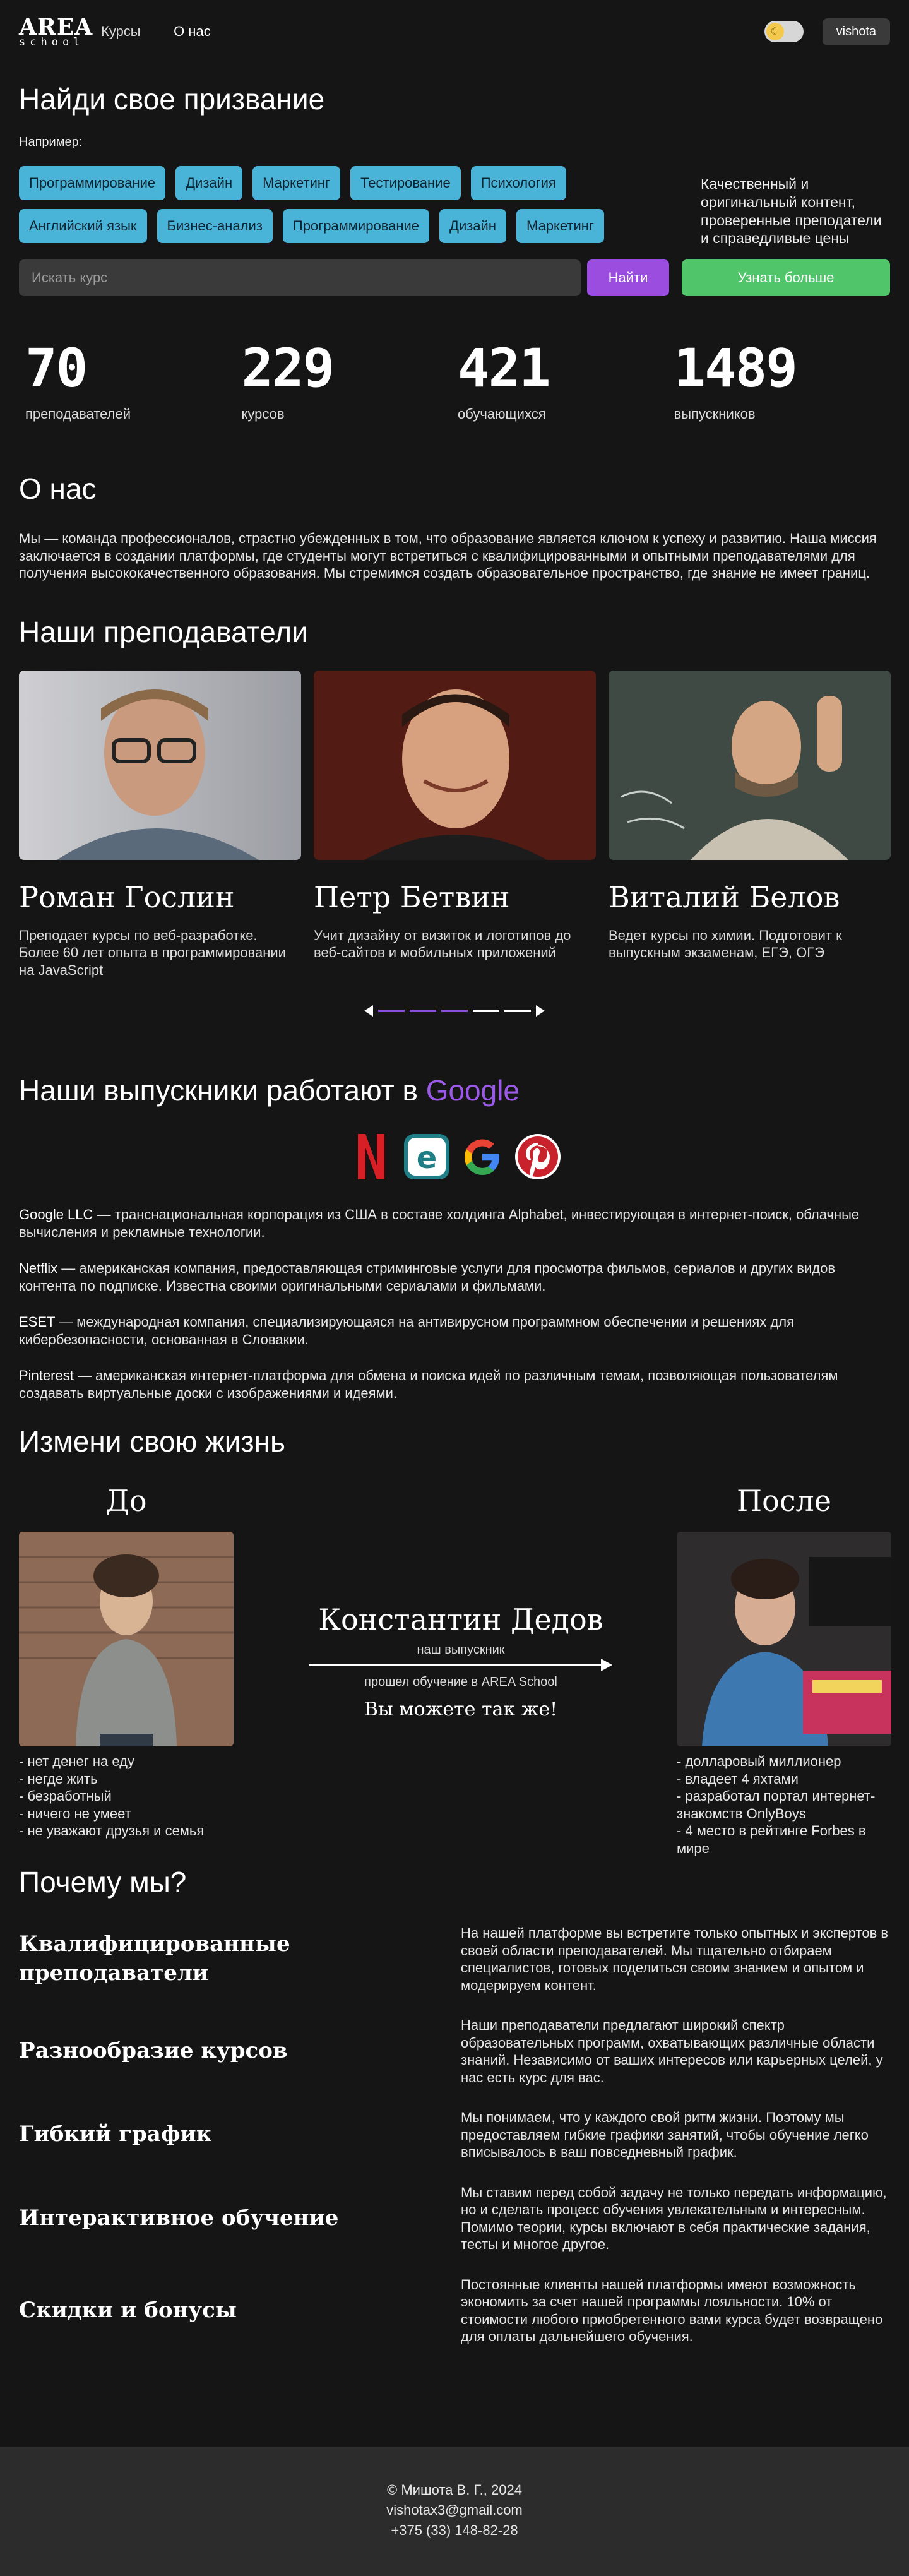 This screenshot has height=2576, width=909. What do you see at coordinates (65, 1796) in the screenshot?
I see `before-list-item: - безработный` at bounding box center [65, 1796].